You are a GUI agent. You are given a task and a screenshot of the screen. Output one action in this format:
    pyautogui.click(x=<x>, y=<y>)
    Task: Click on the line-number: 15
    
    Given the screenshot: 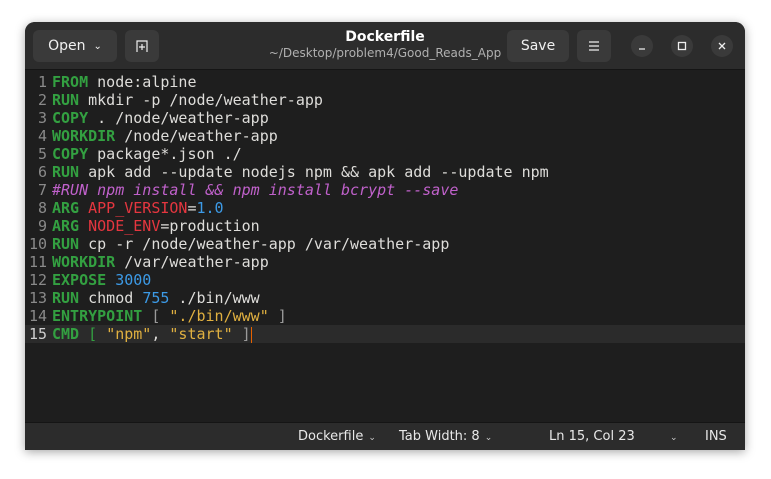 What is the action you would take?
    pyautogui.click(x=37, y=334)
    